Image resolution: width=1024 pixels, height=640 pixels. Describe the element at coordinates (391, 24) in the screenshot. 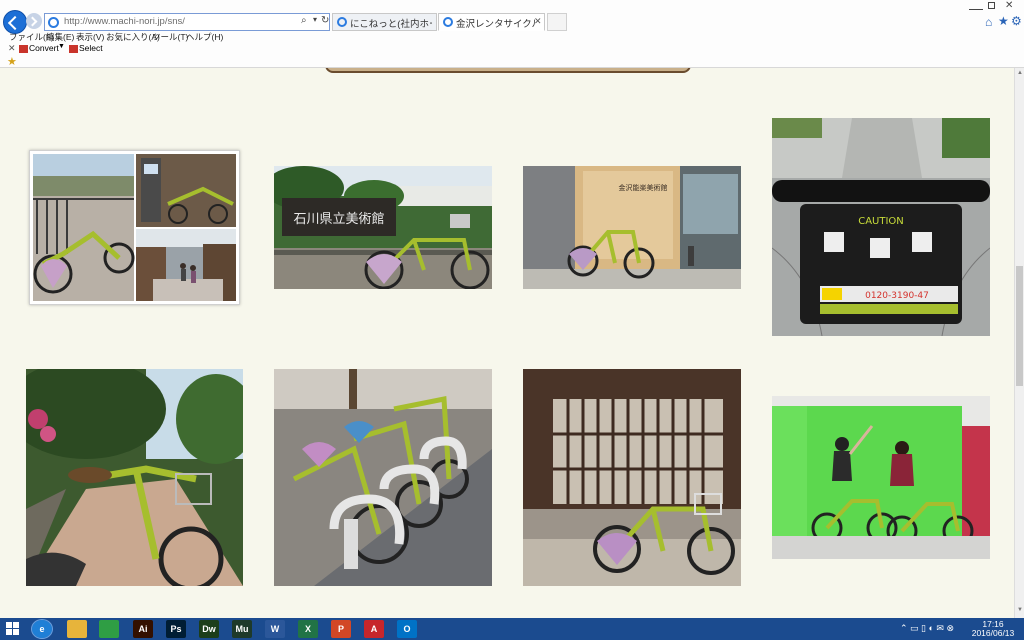

I see `tab-label: にこねっと(社内ホームページ)` at that location.